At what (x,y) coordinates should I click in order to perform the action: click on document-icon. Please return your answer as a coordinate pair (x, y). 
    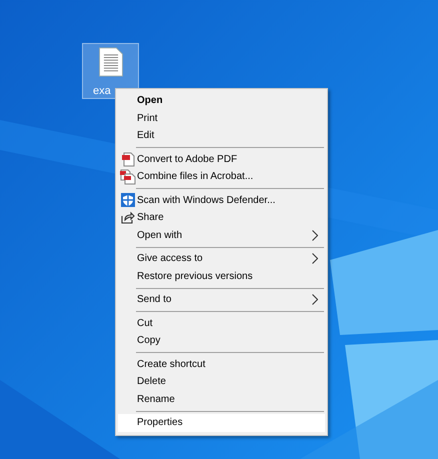
    Looking at the image, I should click on (110, 62).